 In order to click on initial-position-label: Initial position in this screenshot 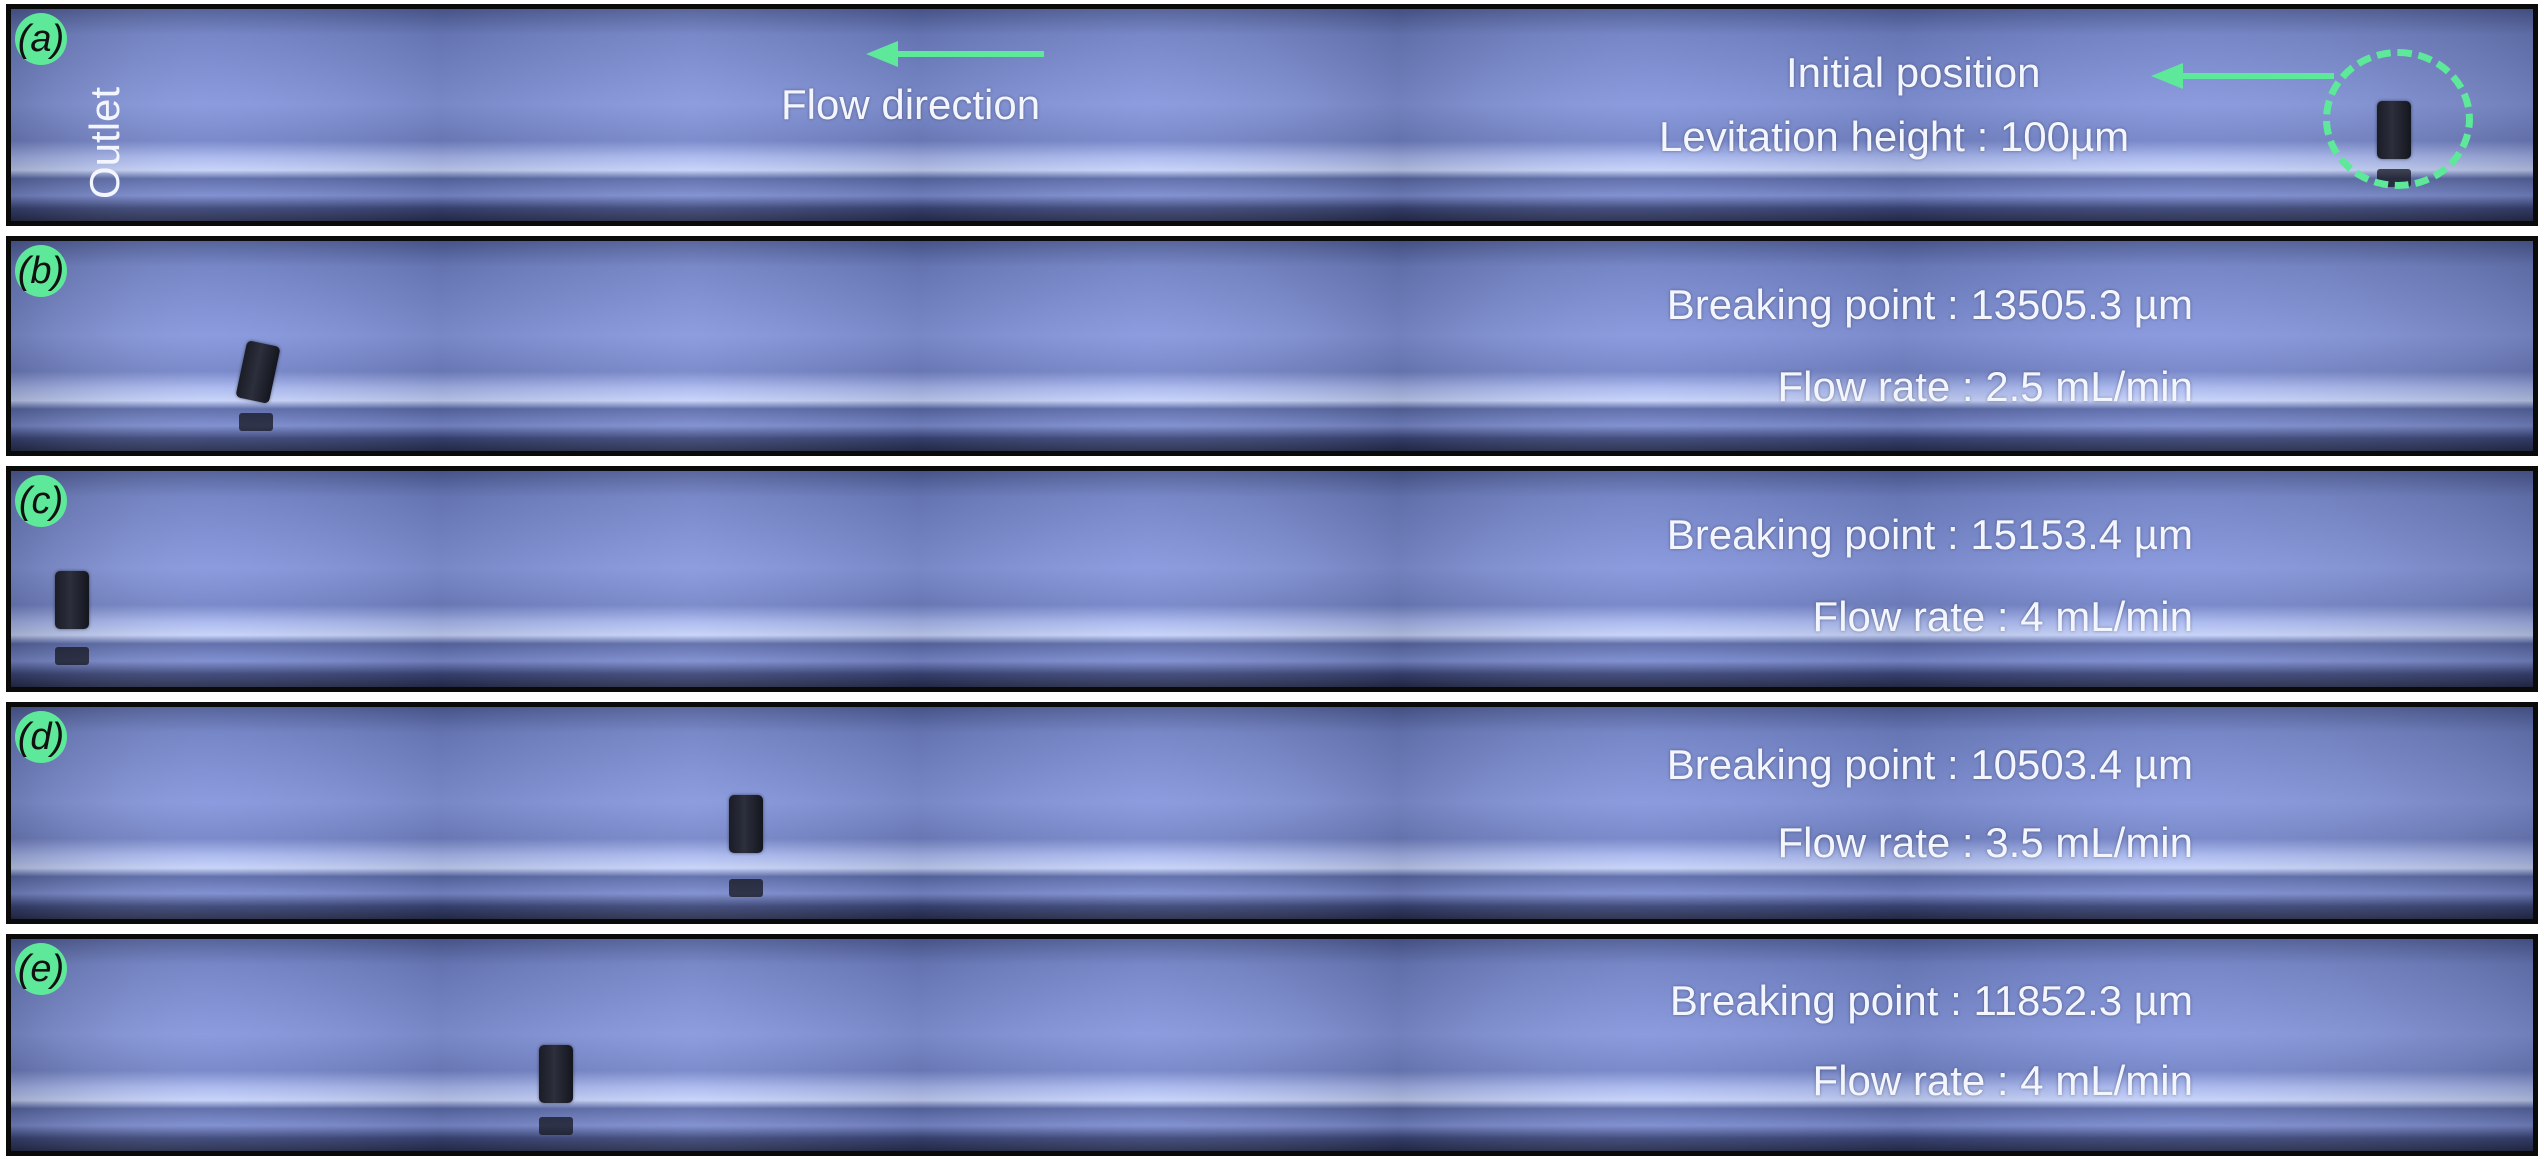, I will do `click(1913, 72)`.